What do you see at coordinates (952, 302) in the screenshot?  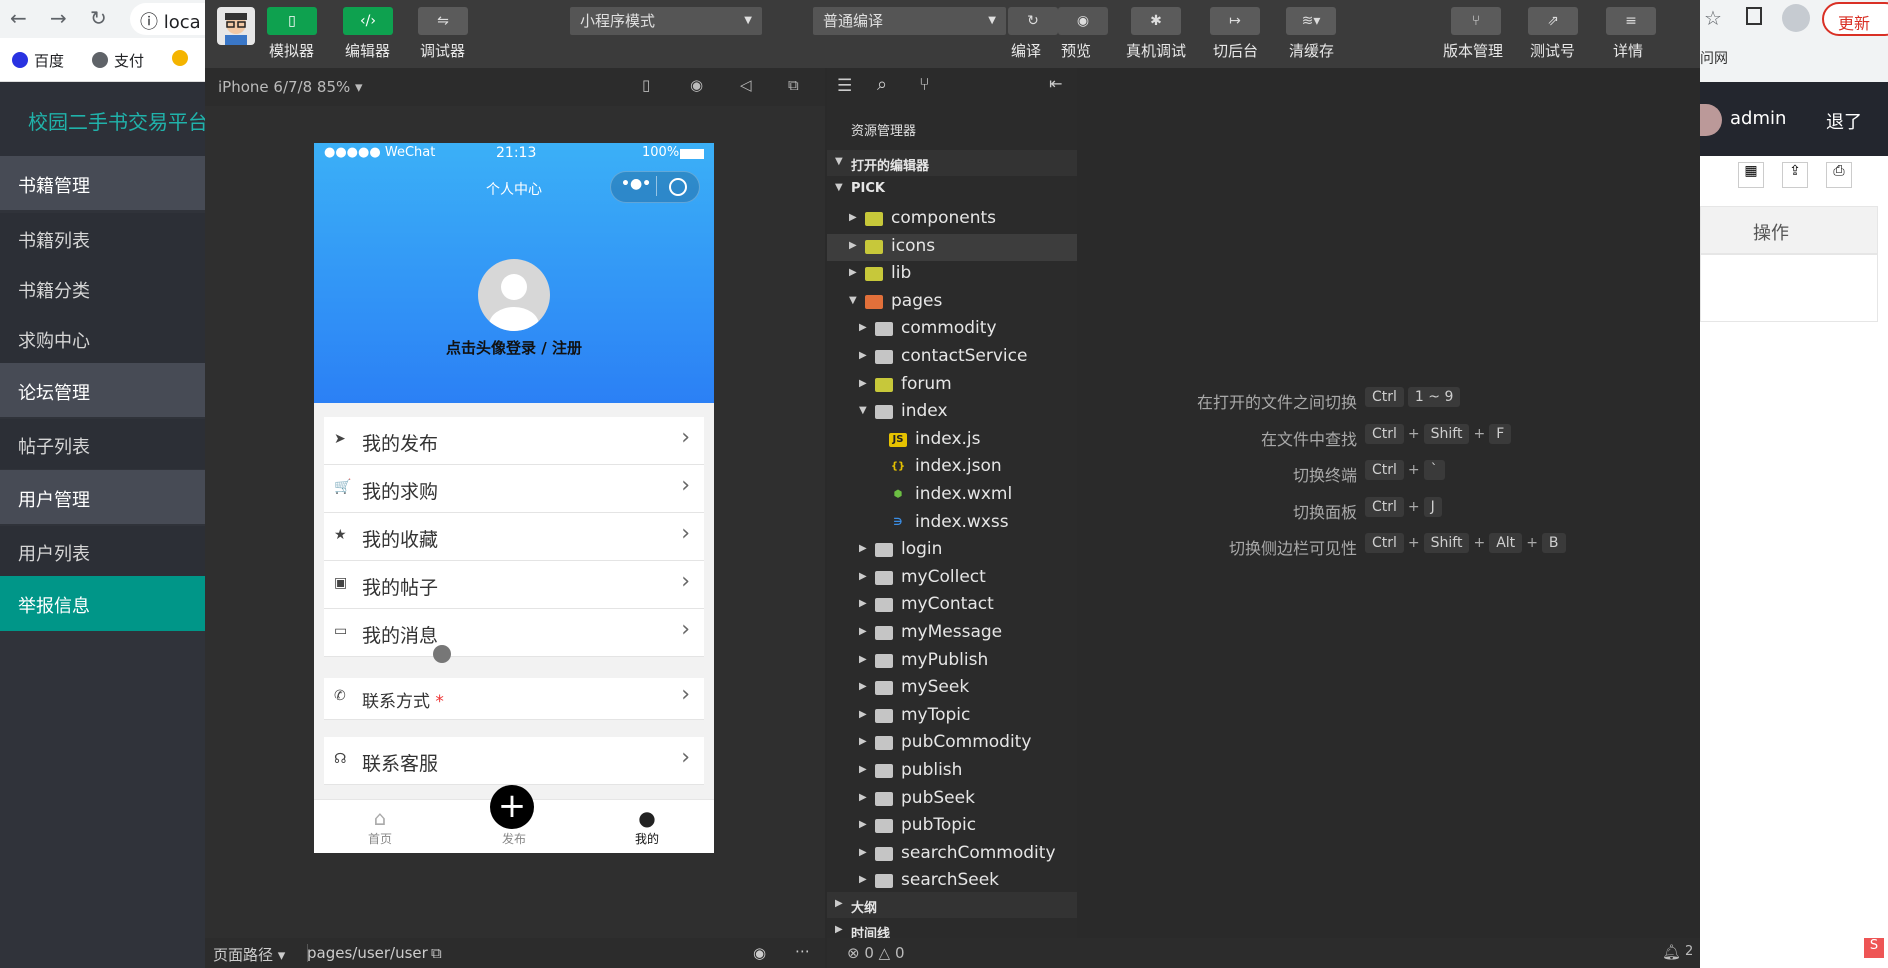 I see `tree-node: ▼ pages` at bounding box center [952, 302].